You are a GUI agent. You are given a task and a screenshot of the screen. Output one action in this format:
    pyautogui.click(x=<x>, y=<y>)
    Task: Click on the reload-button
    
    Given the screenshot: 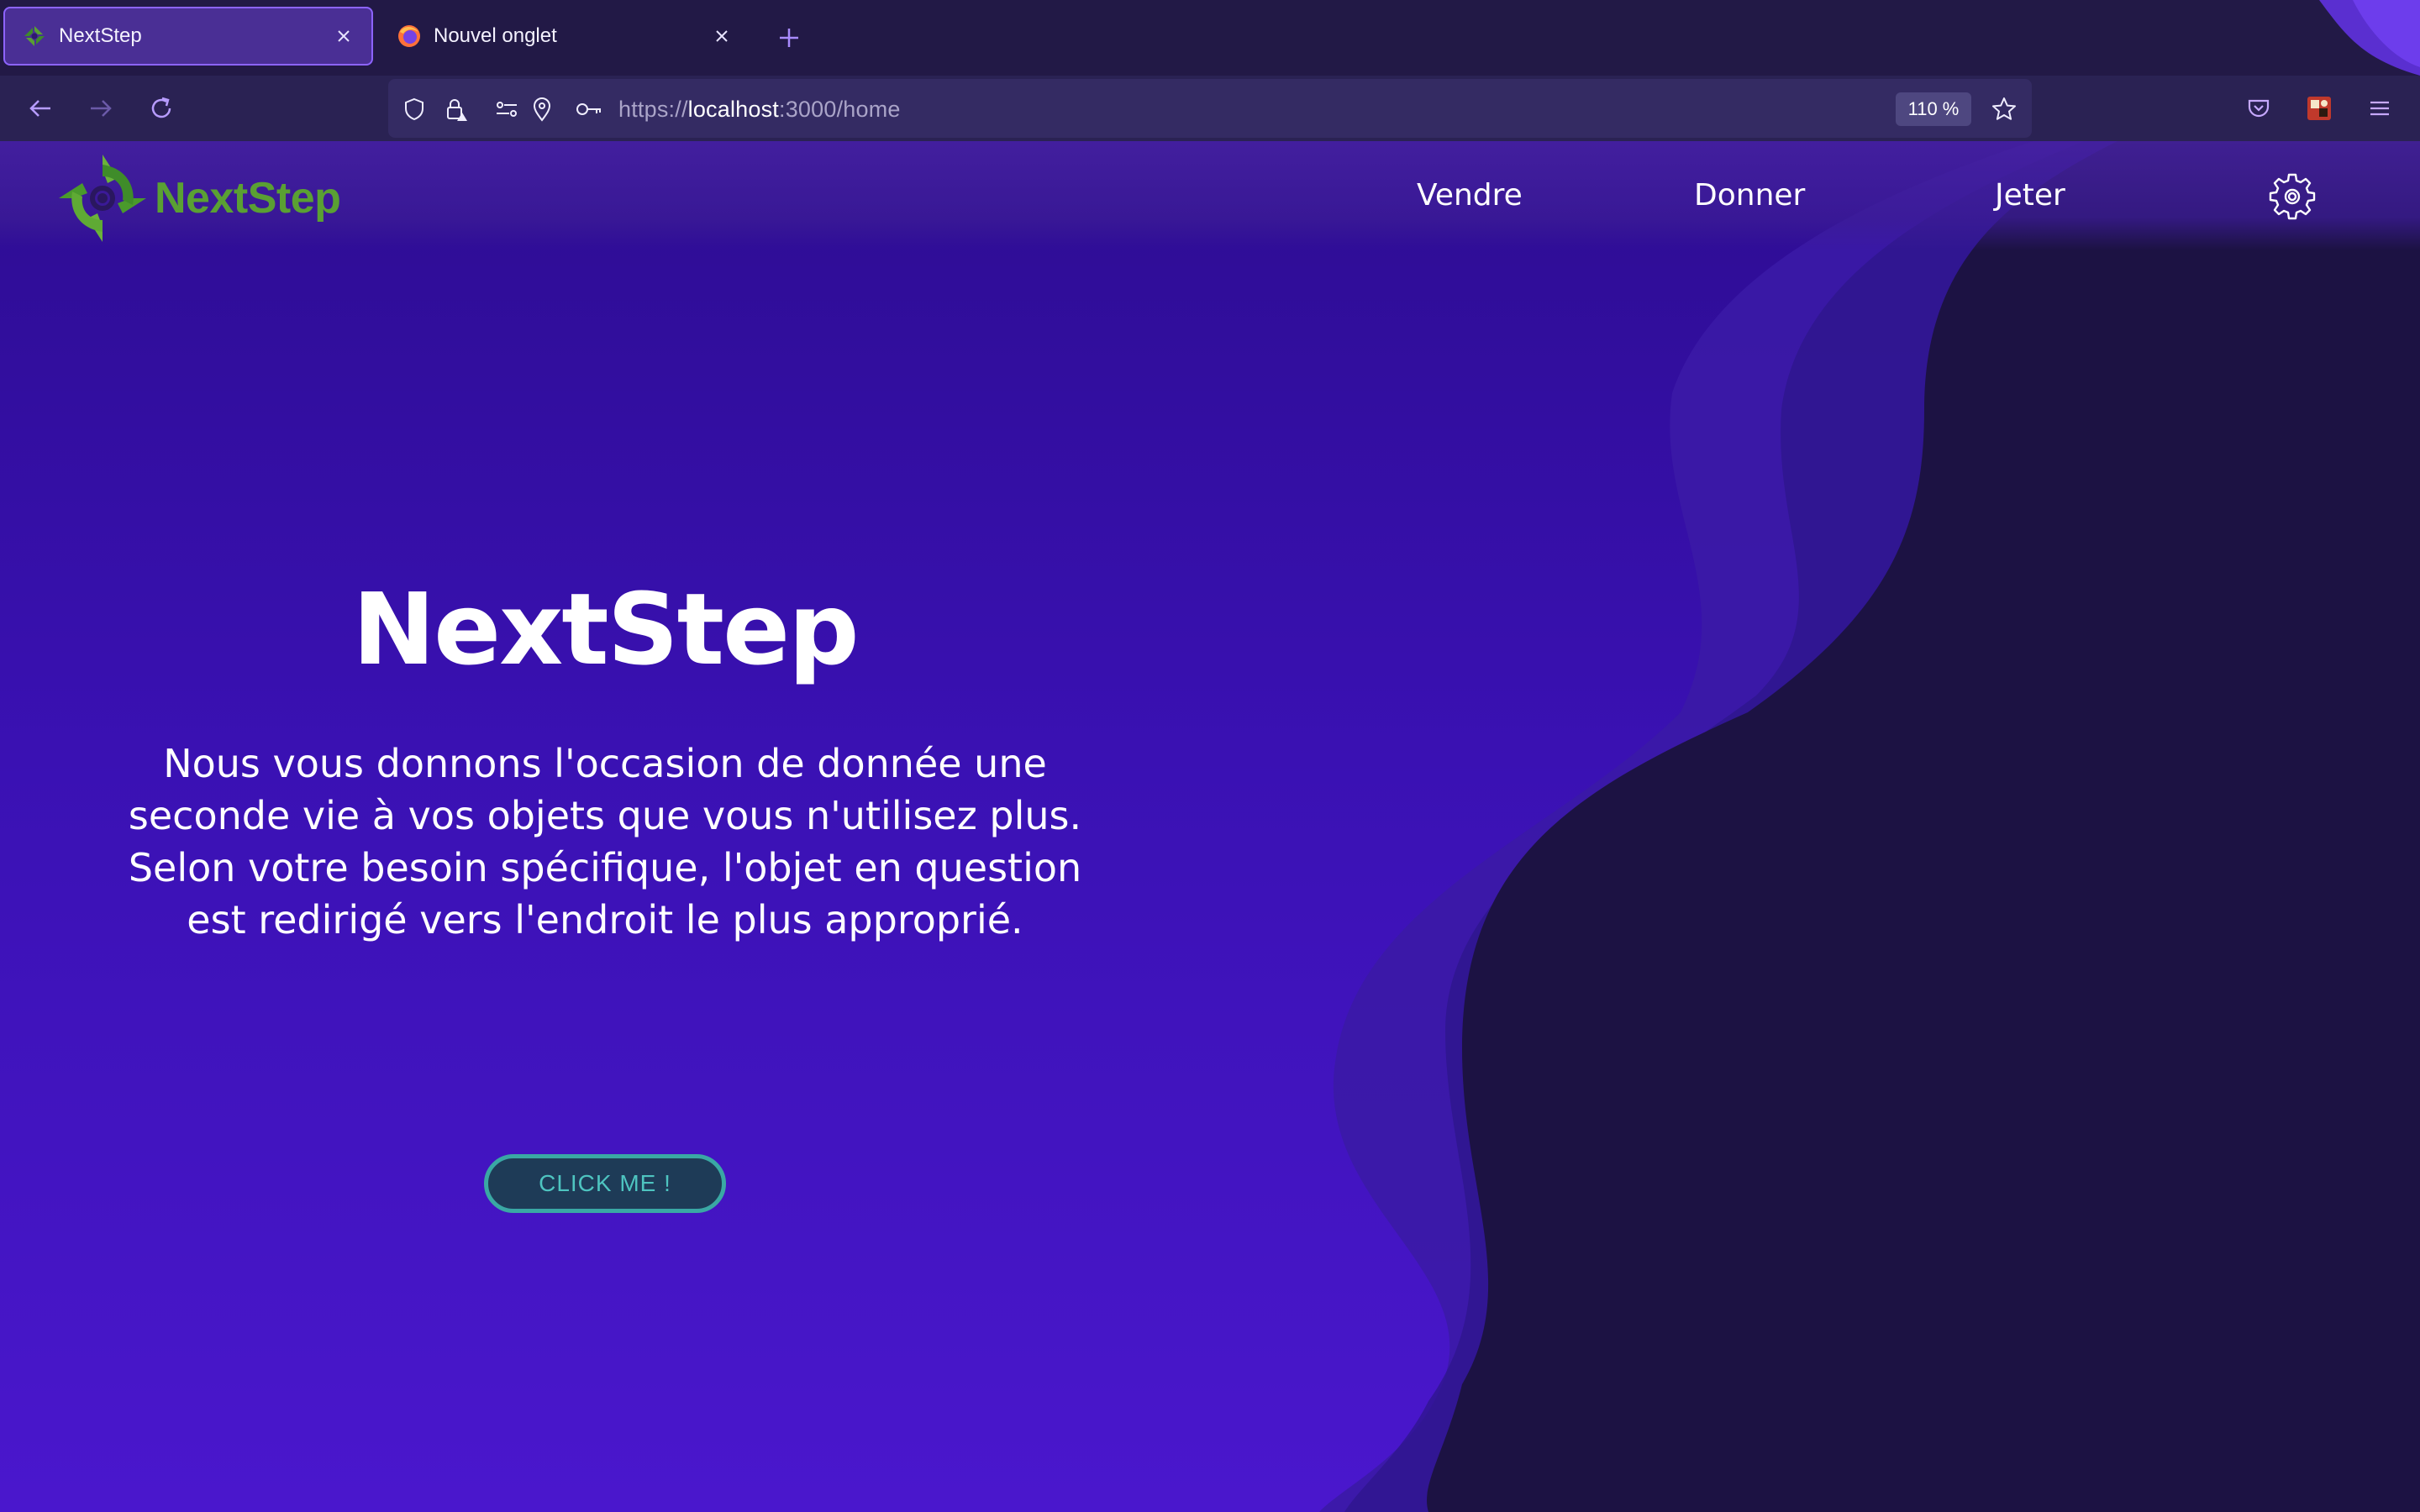 What is the action you would take?
    pyautogui.click(x=161, y=108)
    